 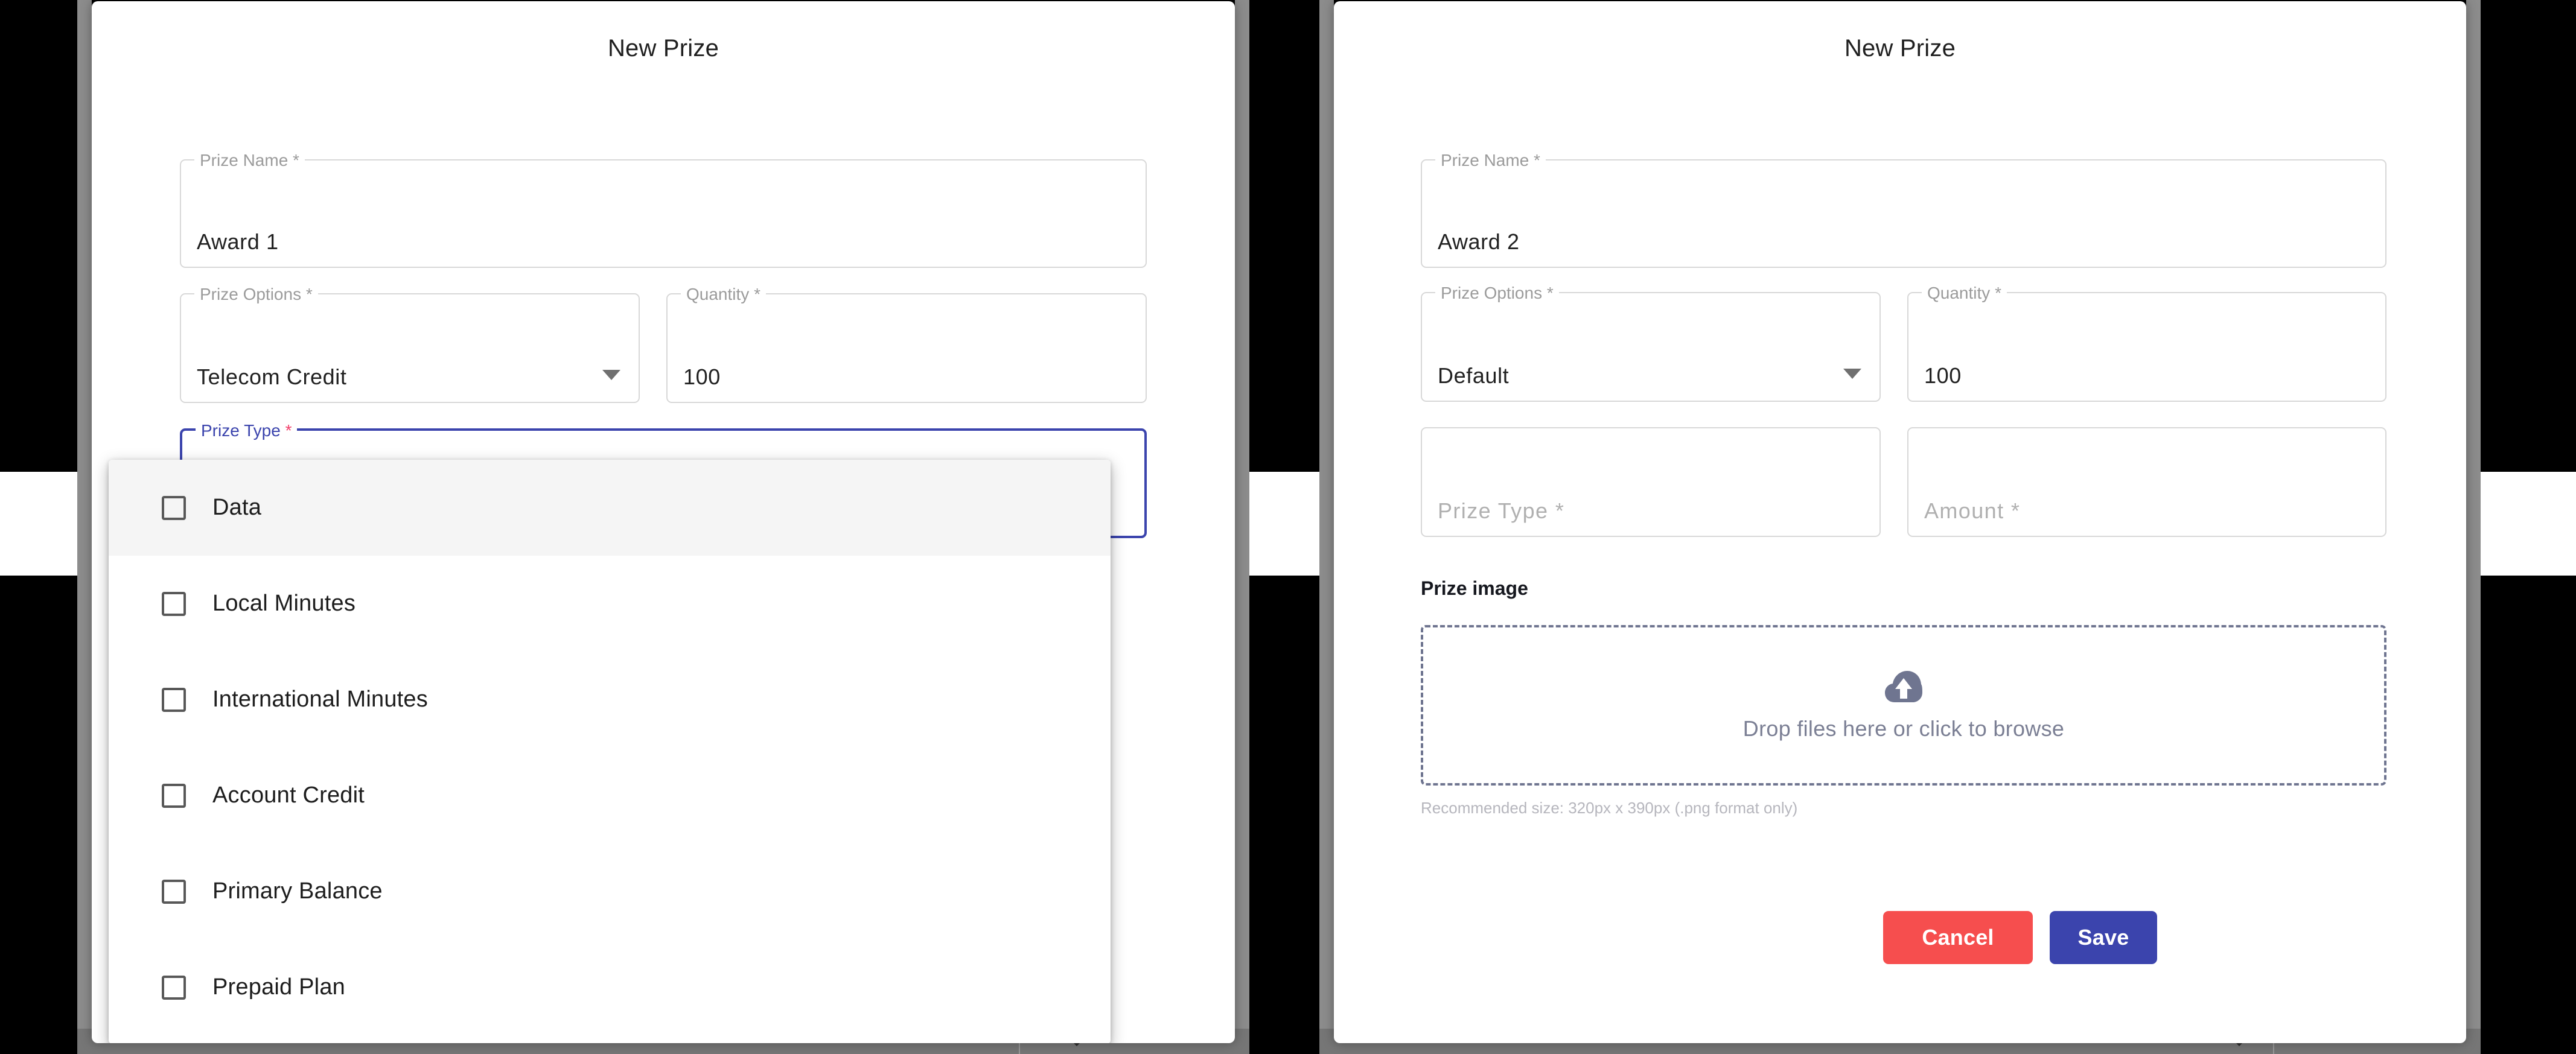 What do you see at coordinates (272, 376) in the screenshot?
I see `prize-options-value: Telecom Credit` at bounding box center [272, 376].